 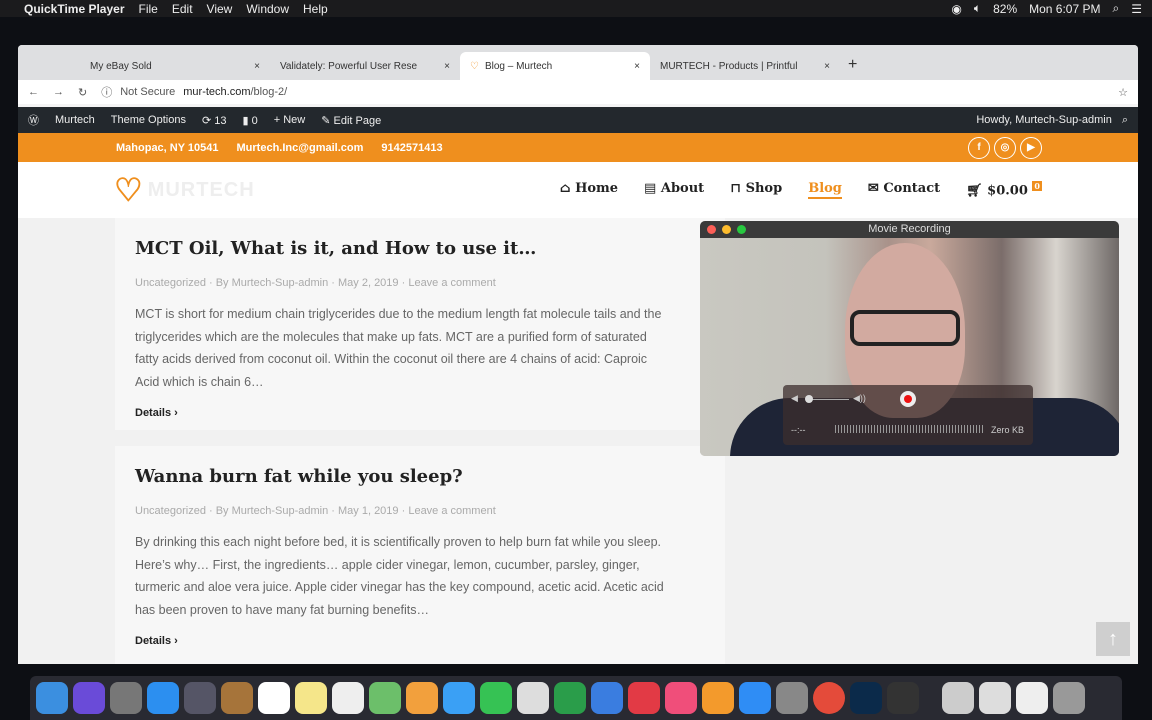 What do you see at coordinates (602, 92) in the screenshot?
I see `url-field: ⓘ Not Secure mur-tech.com/blog-2/` at bounding box center [602, 92].